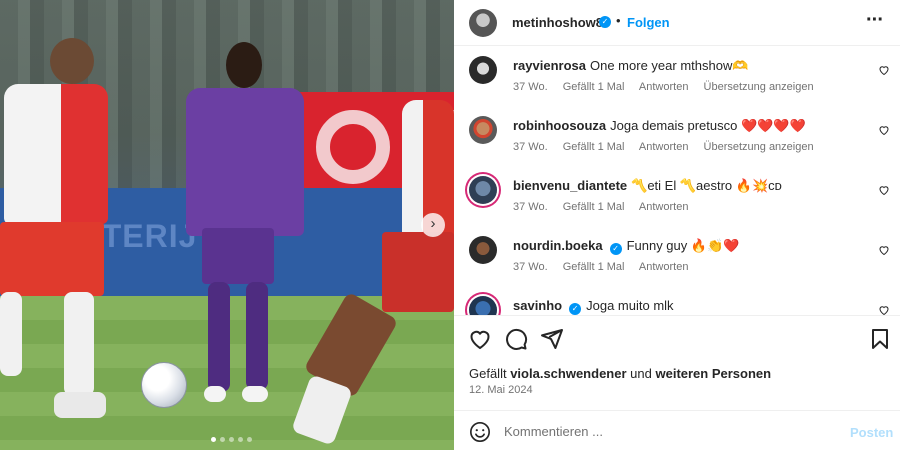 Image resolution: width=900 pixels, height=450 pixels. I want to click on comment-username: bienvenu_diantete, so click(570, 185).